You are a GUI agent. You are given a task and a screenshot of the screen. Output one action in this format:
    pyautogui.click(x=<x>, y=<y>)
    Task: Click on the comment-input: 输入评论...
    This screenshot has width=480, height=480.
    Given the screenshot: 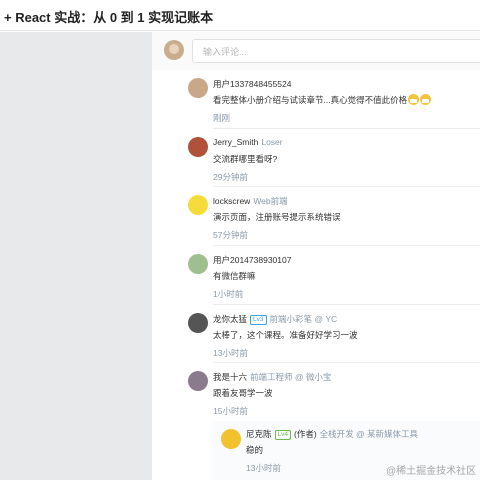 What is the action you would take?
    pyautogui.click(x=336, y=51)
    